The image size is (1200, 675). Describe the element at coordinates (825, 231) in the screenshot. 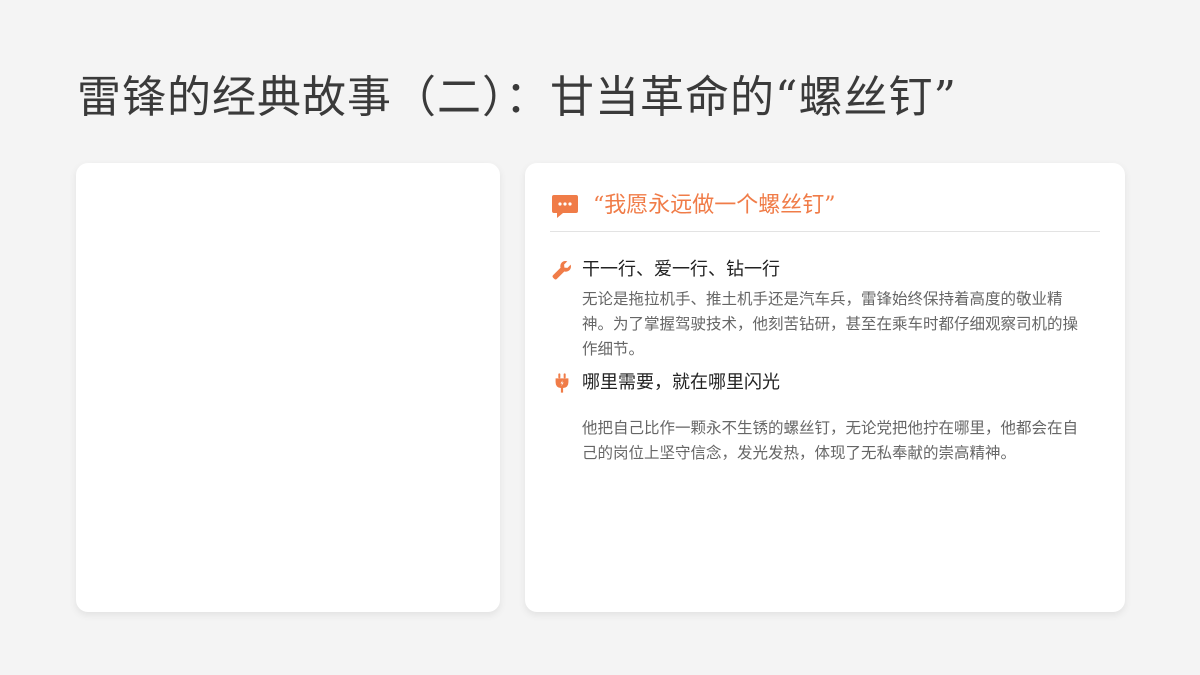

I see `divider` at that location.